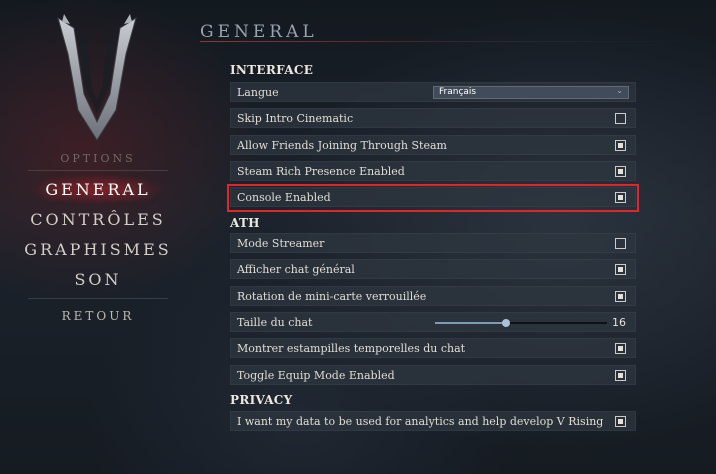 This screenshot has height=474, width=716. What do you see at coordinates (620, 375) in the screenshot?
I see `equip-mode-checkbox` at bounding box center [620, 375].